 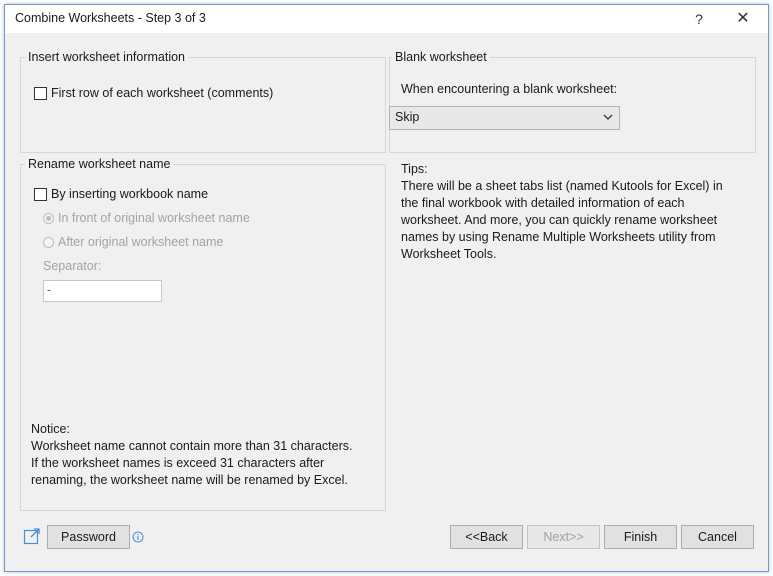 I want to click on in-front-radio-row: In front of original worksheet name, so click(x=146, y=218).